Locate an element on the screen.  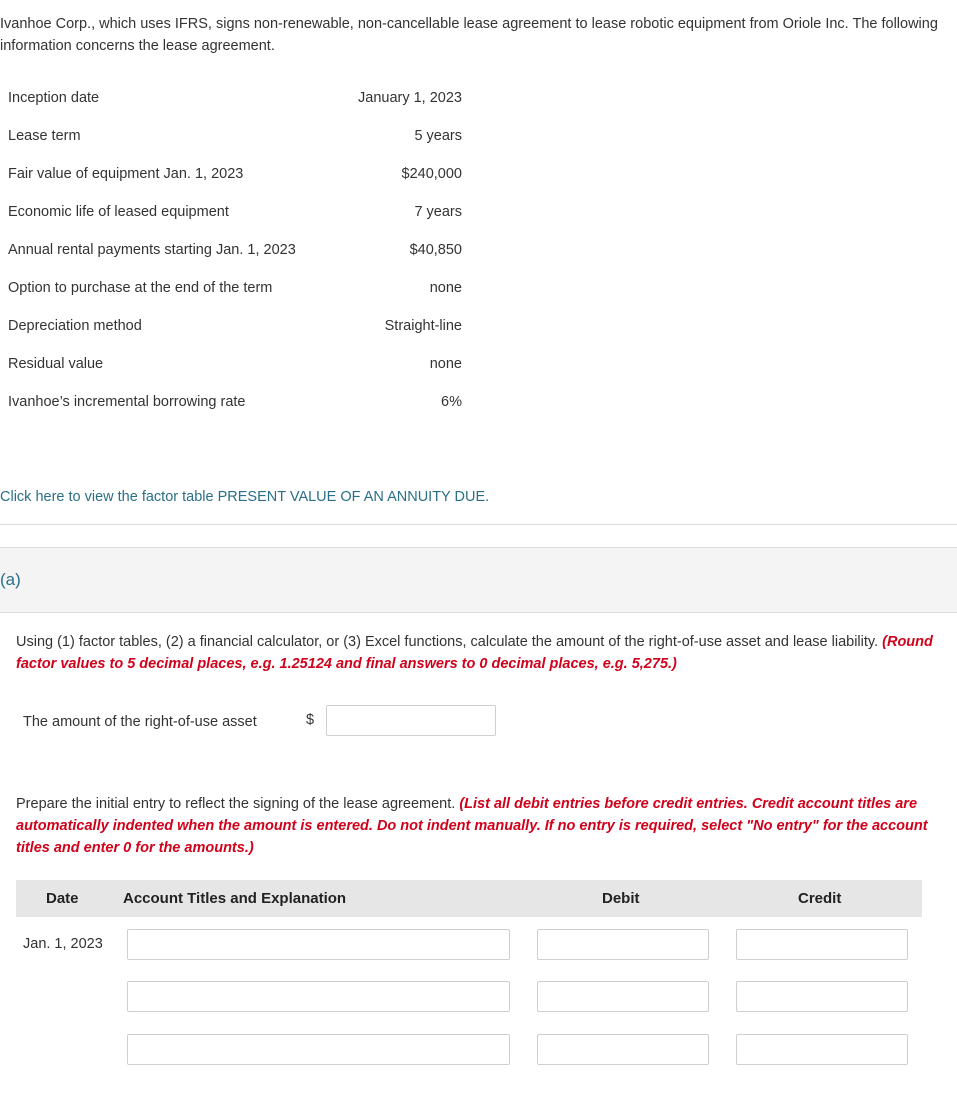
info-value: Straight-line is located at coordinates (423, 326).